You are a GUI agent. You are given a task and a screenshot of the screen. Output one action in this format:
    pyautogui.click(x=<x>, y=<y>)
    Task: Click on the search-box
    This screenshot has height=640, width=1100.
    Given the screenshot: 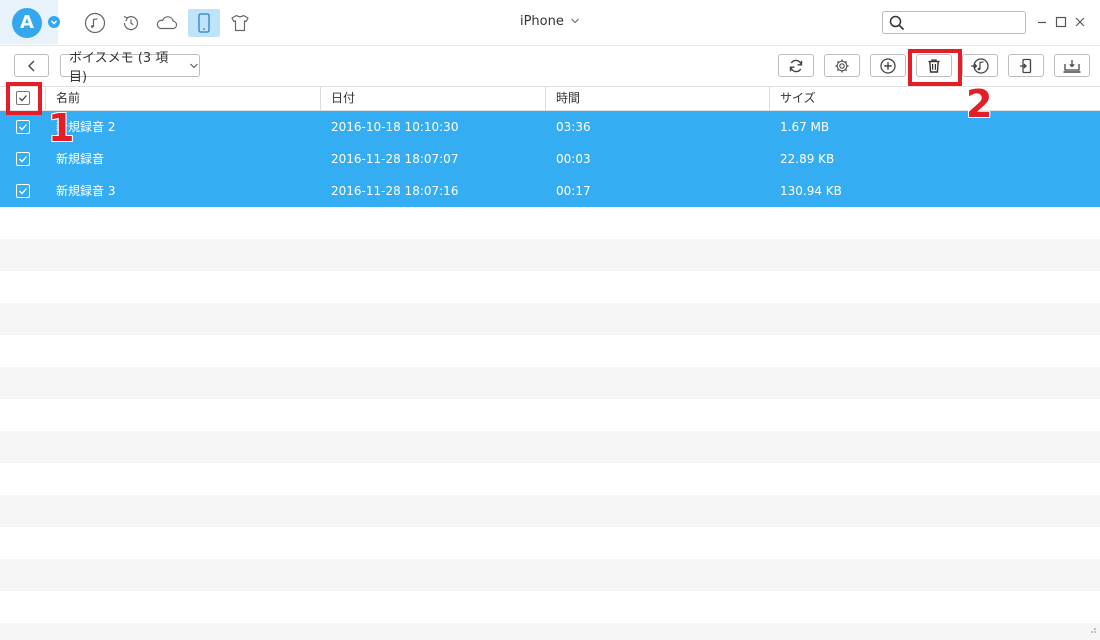 What is the action you would take?
    pyautogui.click(x=954, y=22)
    